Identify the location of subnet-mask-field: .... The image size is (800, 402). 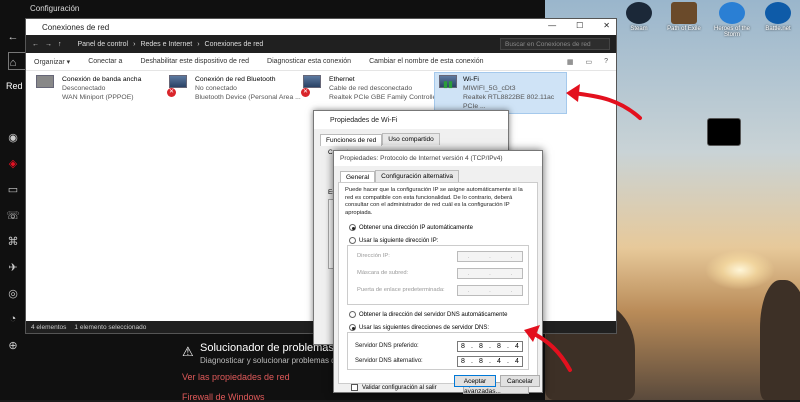
(490, 273).